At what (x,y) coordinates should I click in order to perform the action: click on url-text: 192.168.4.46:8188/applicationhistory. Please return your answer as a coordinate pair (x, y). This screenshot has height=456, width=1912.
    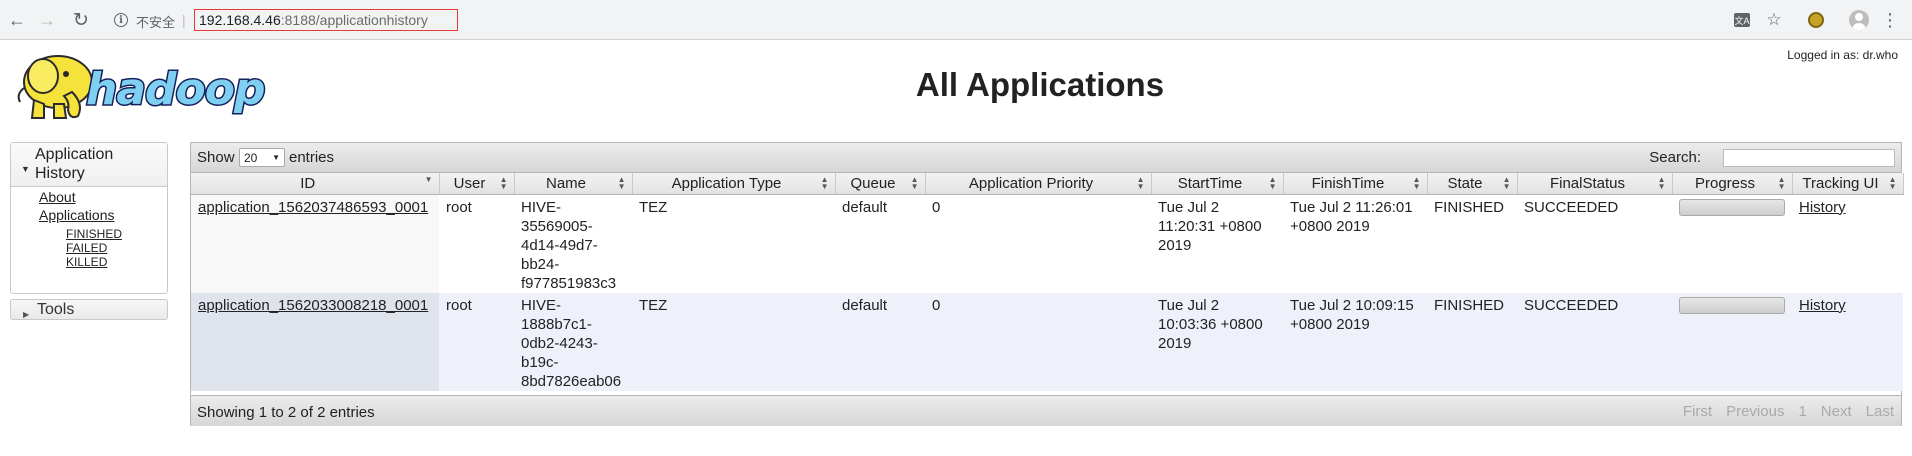
    Looking at the image, I should click on (326, 20).